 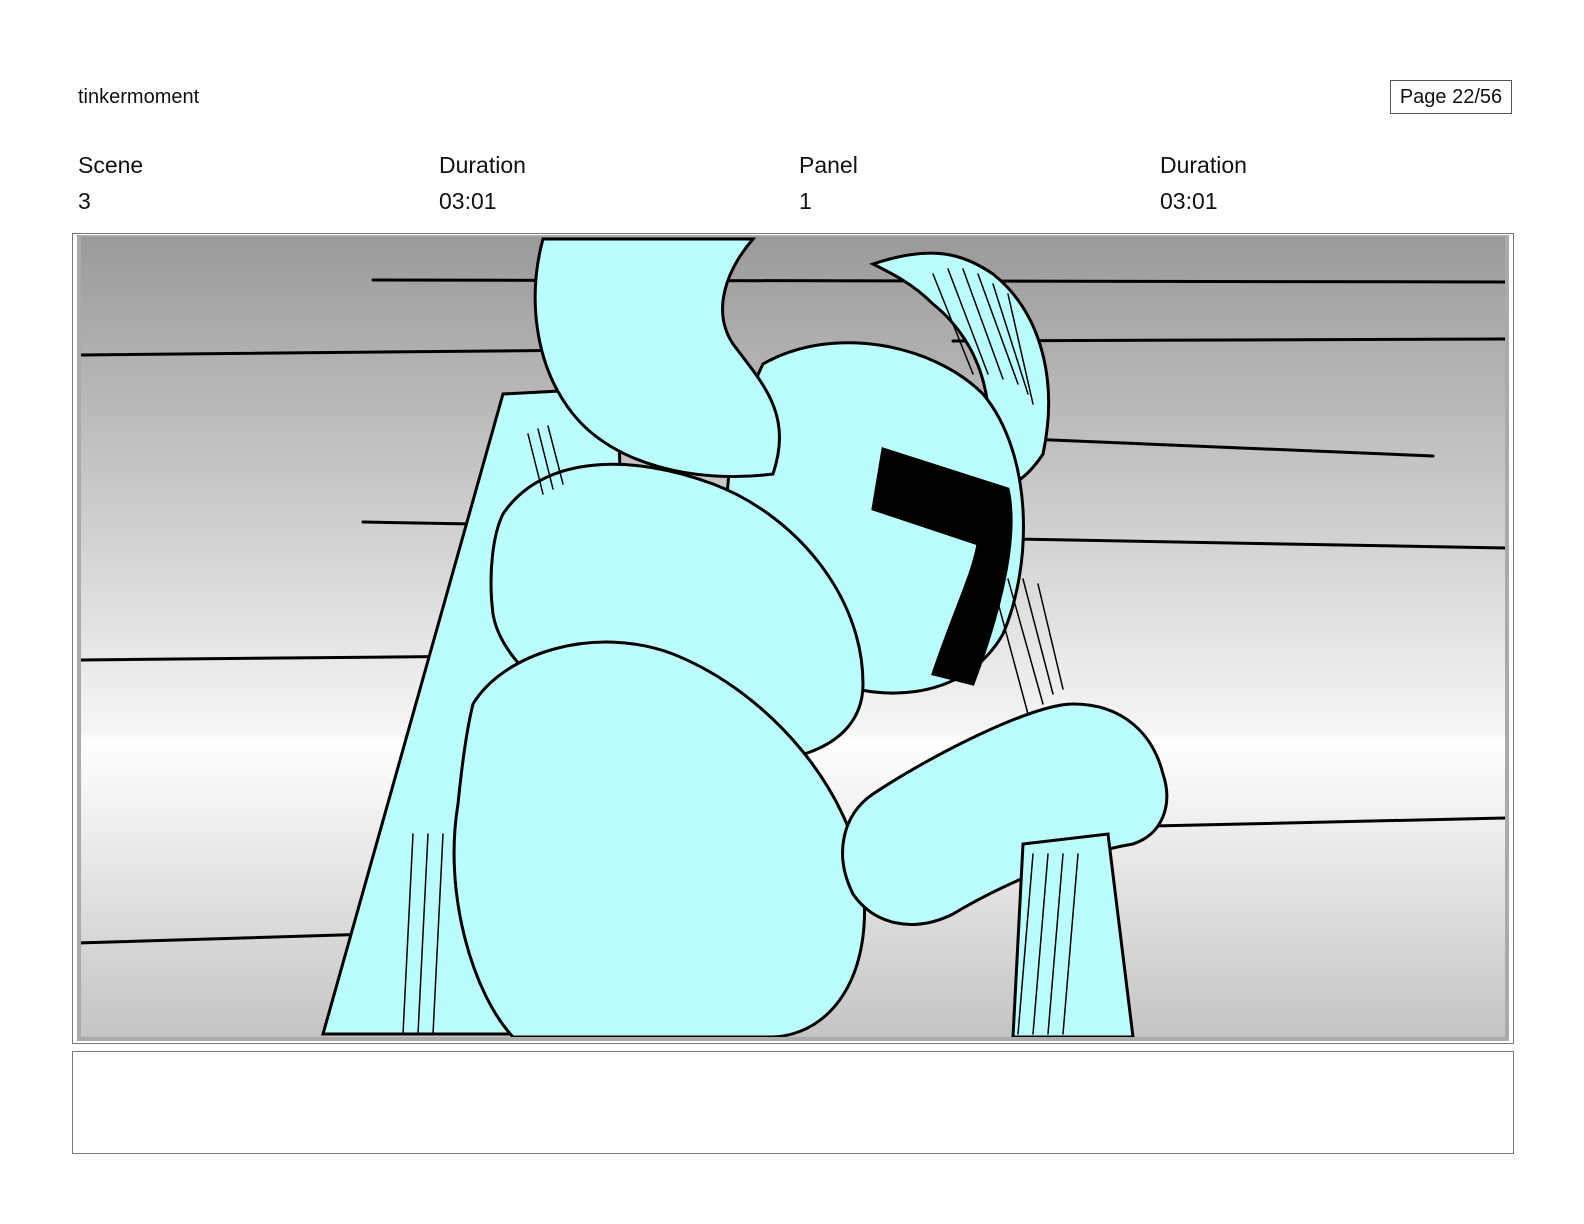 What do you see at coordinates (468, 201) in the screenshot?
I see `scene-duration-value: 03:01` at bounding box center [468, 201].